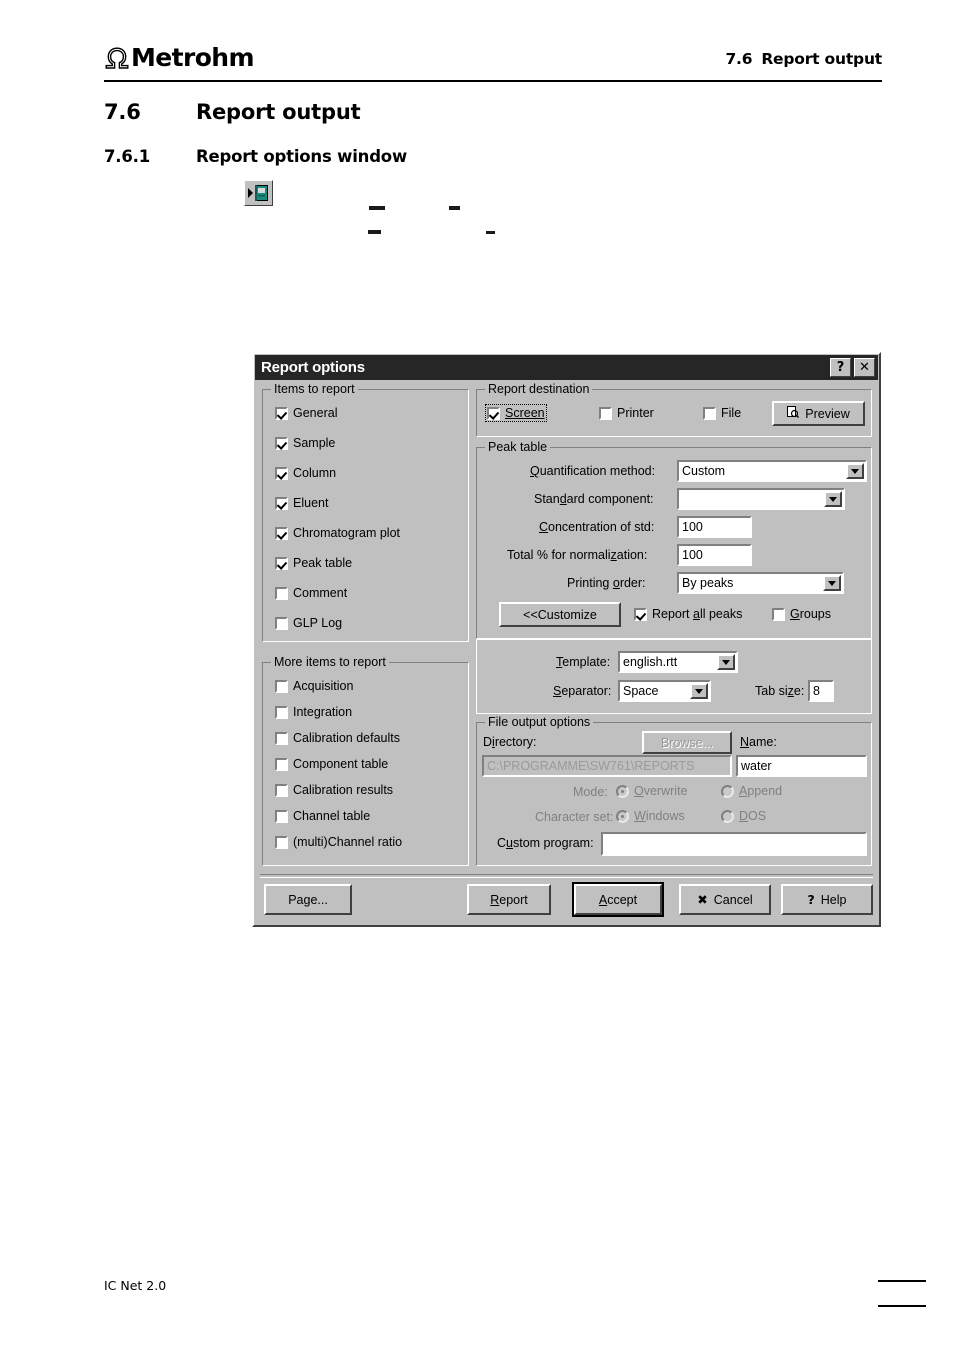  What do you see at coordinates (314, 686) in the screenshot?
I see `checkbox-acquisition: Acquisition` at bounding box center [314, 686].